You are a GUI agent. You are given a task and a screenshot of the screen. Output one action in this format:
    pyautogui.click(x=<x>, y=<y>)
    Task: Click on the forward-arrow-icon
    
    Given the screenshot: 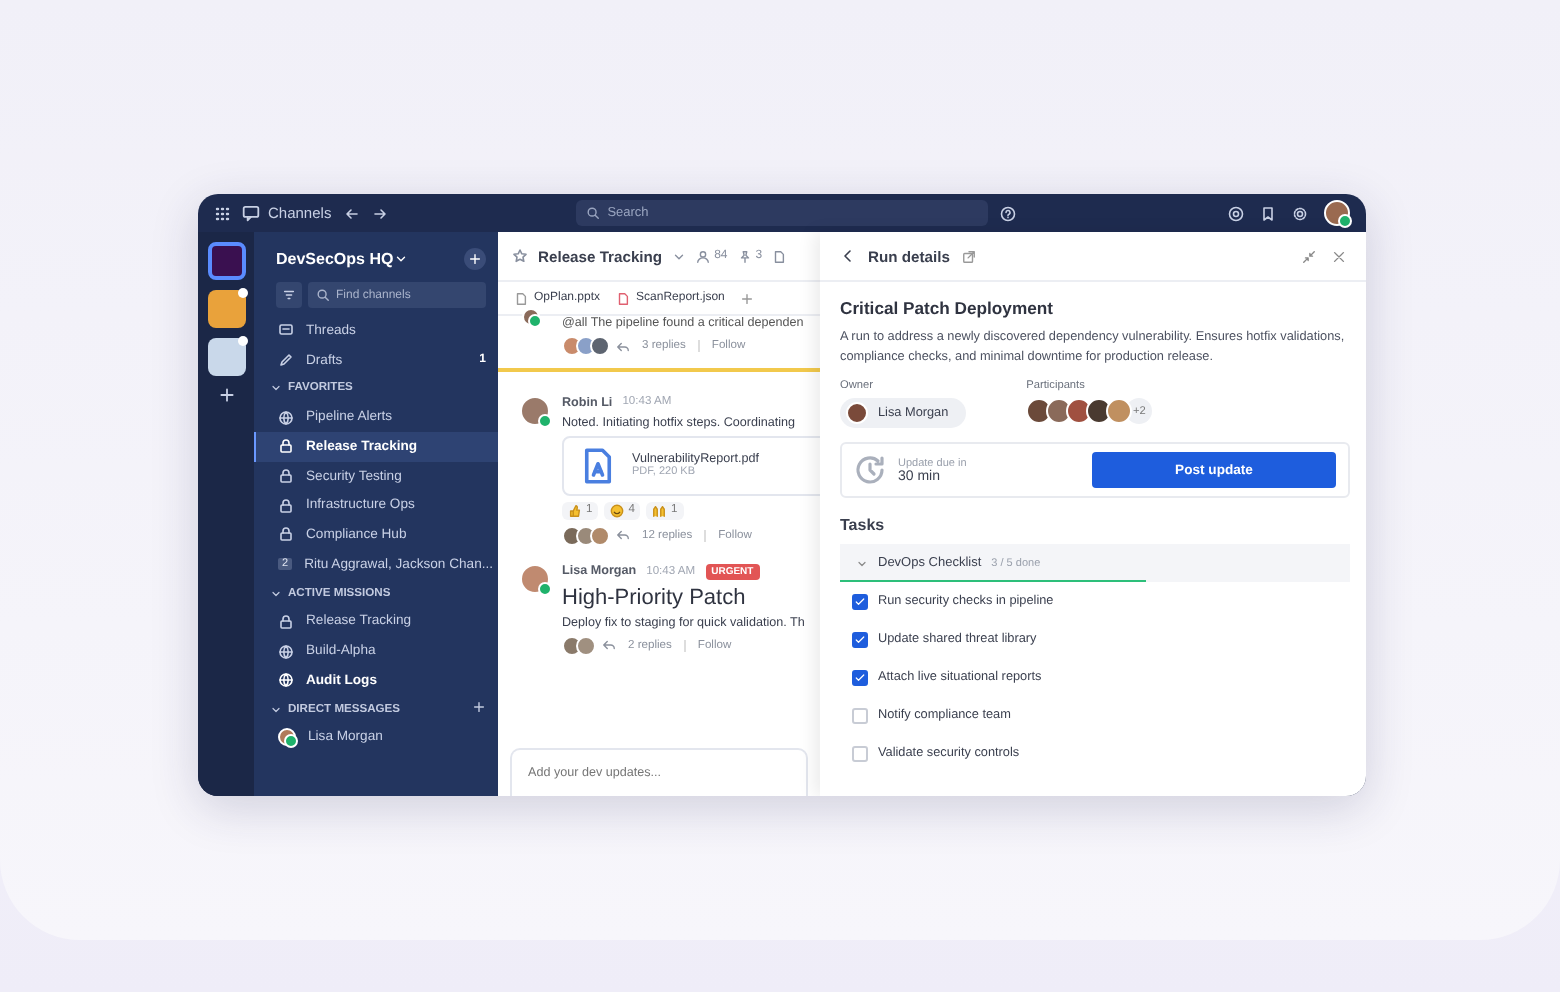 What is the action you would take?
    pyautogui.click(x=379, y=213)
    